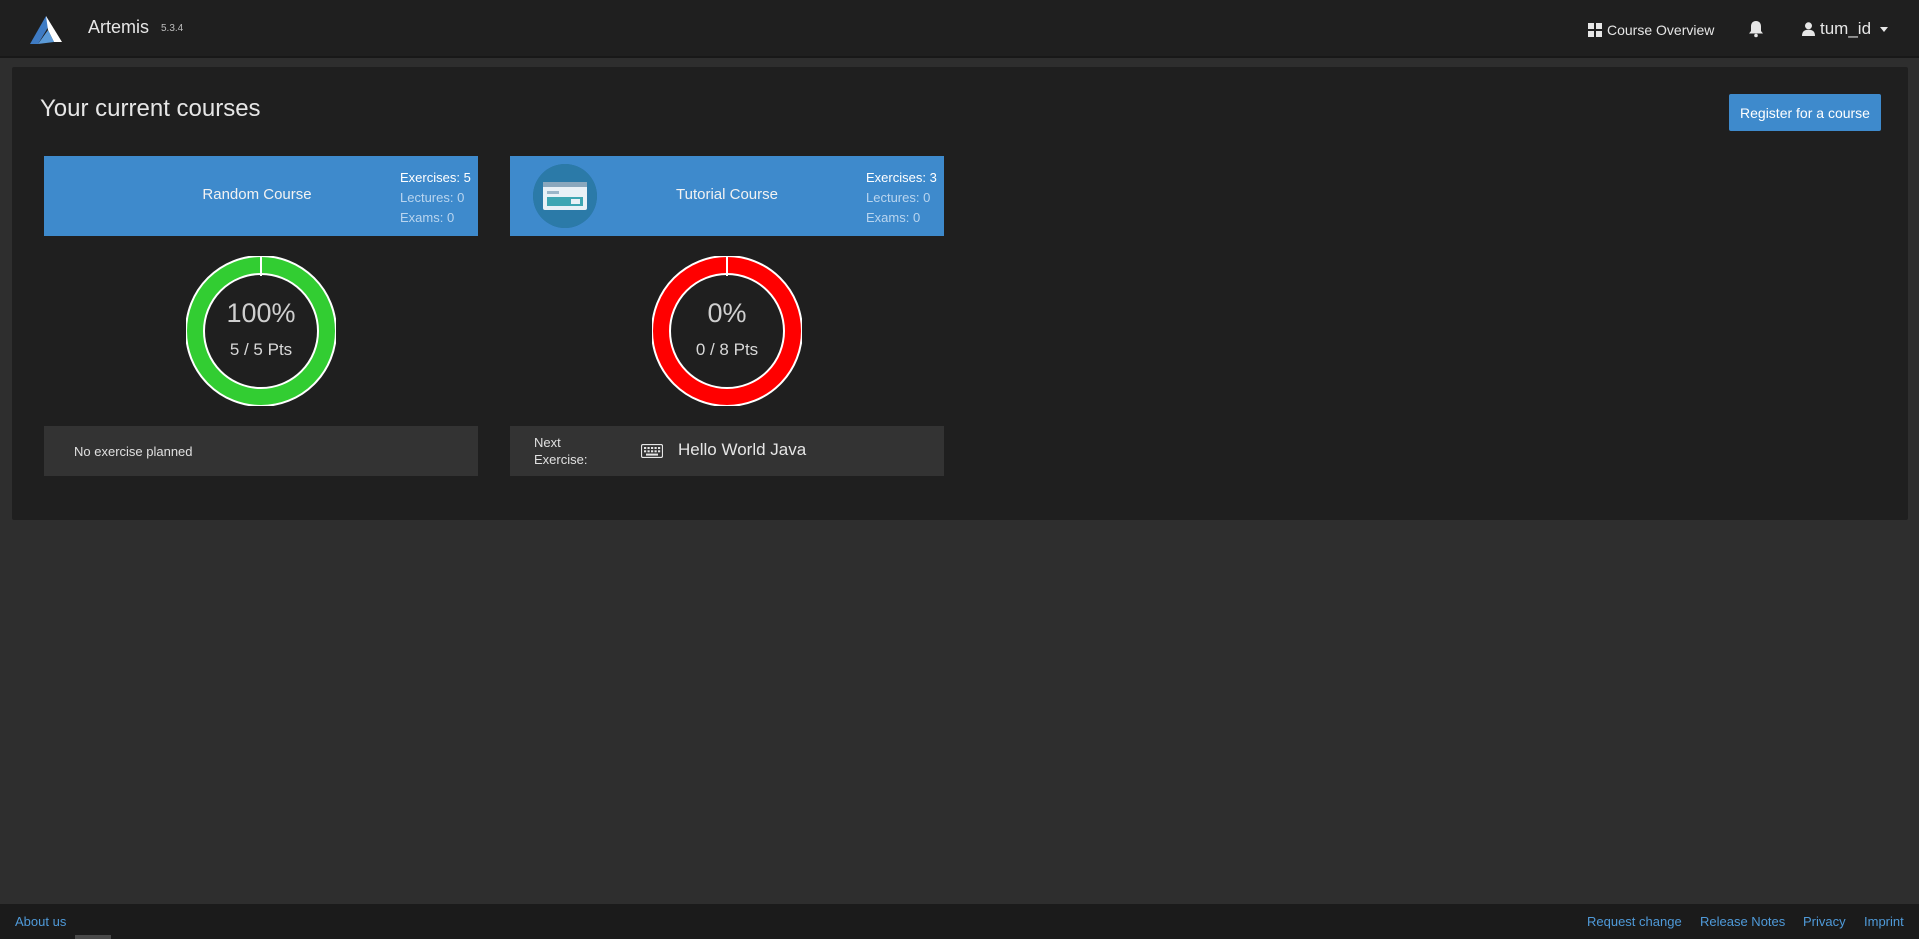 This screenshot has height=939, width=1919. What do you see at coordinates (172, 28) in the screenshot?
I see `app-version: 5.3.4` at bounding box center [172, 28].